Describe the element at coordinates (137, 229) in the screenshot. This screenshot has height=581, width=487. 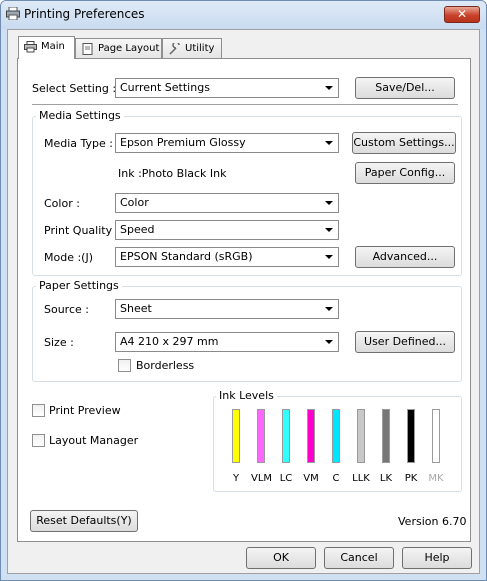
I see `print-quality-value: Speed` at that location.